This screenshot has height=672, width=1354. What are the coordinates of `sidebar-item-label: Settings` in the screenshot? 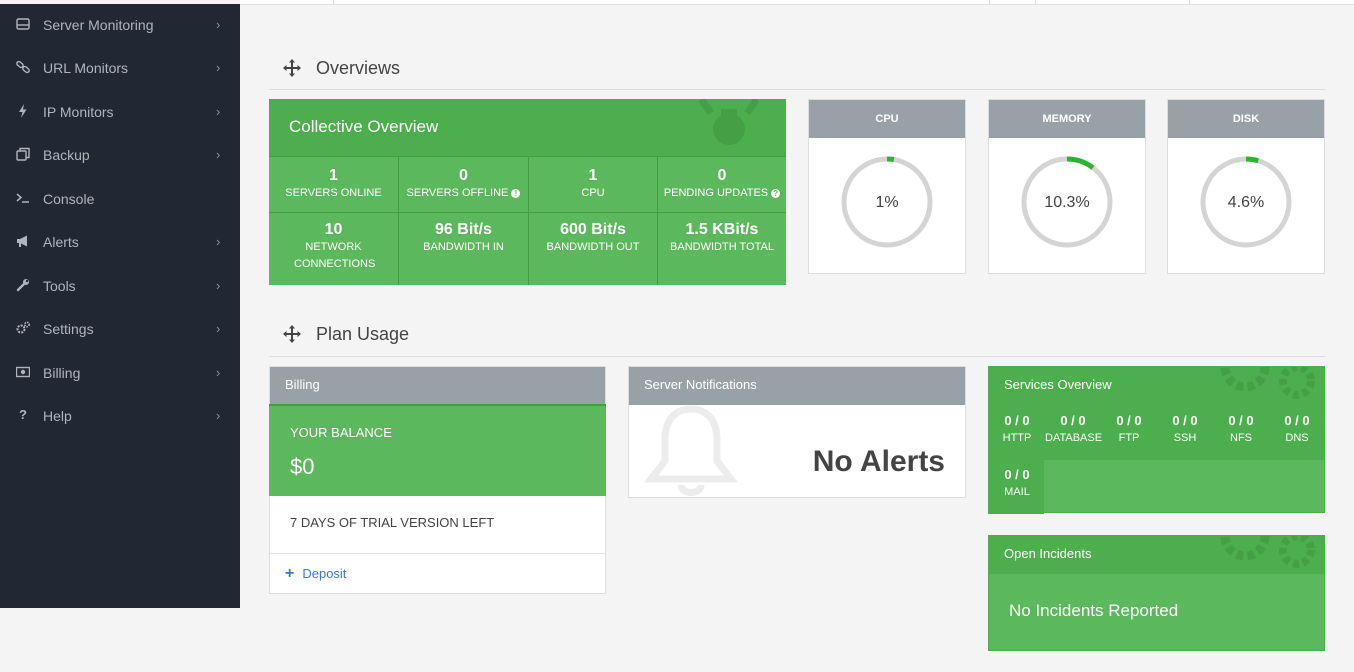 It's located at (68, 329).